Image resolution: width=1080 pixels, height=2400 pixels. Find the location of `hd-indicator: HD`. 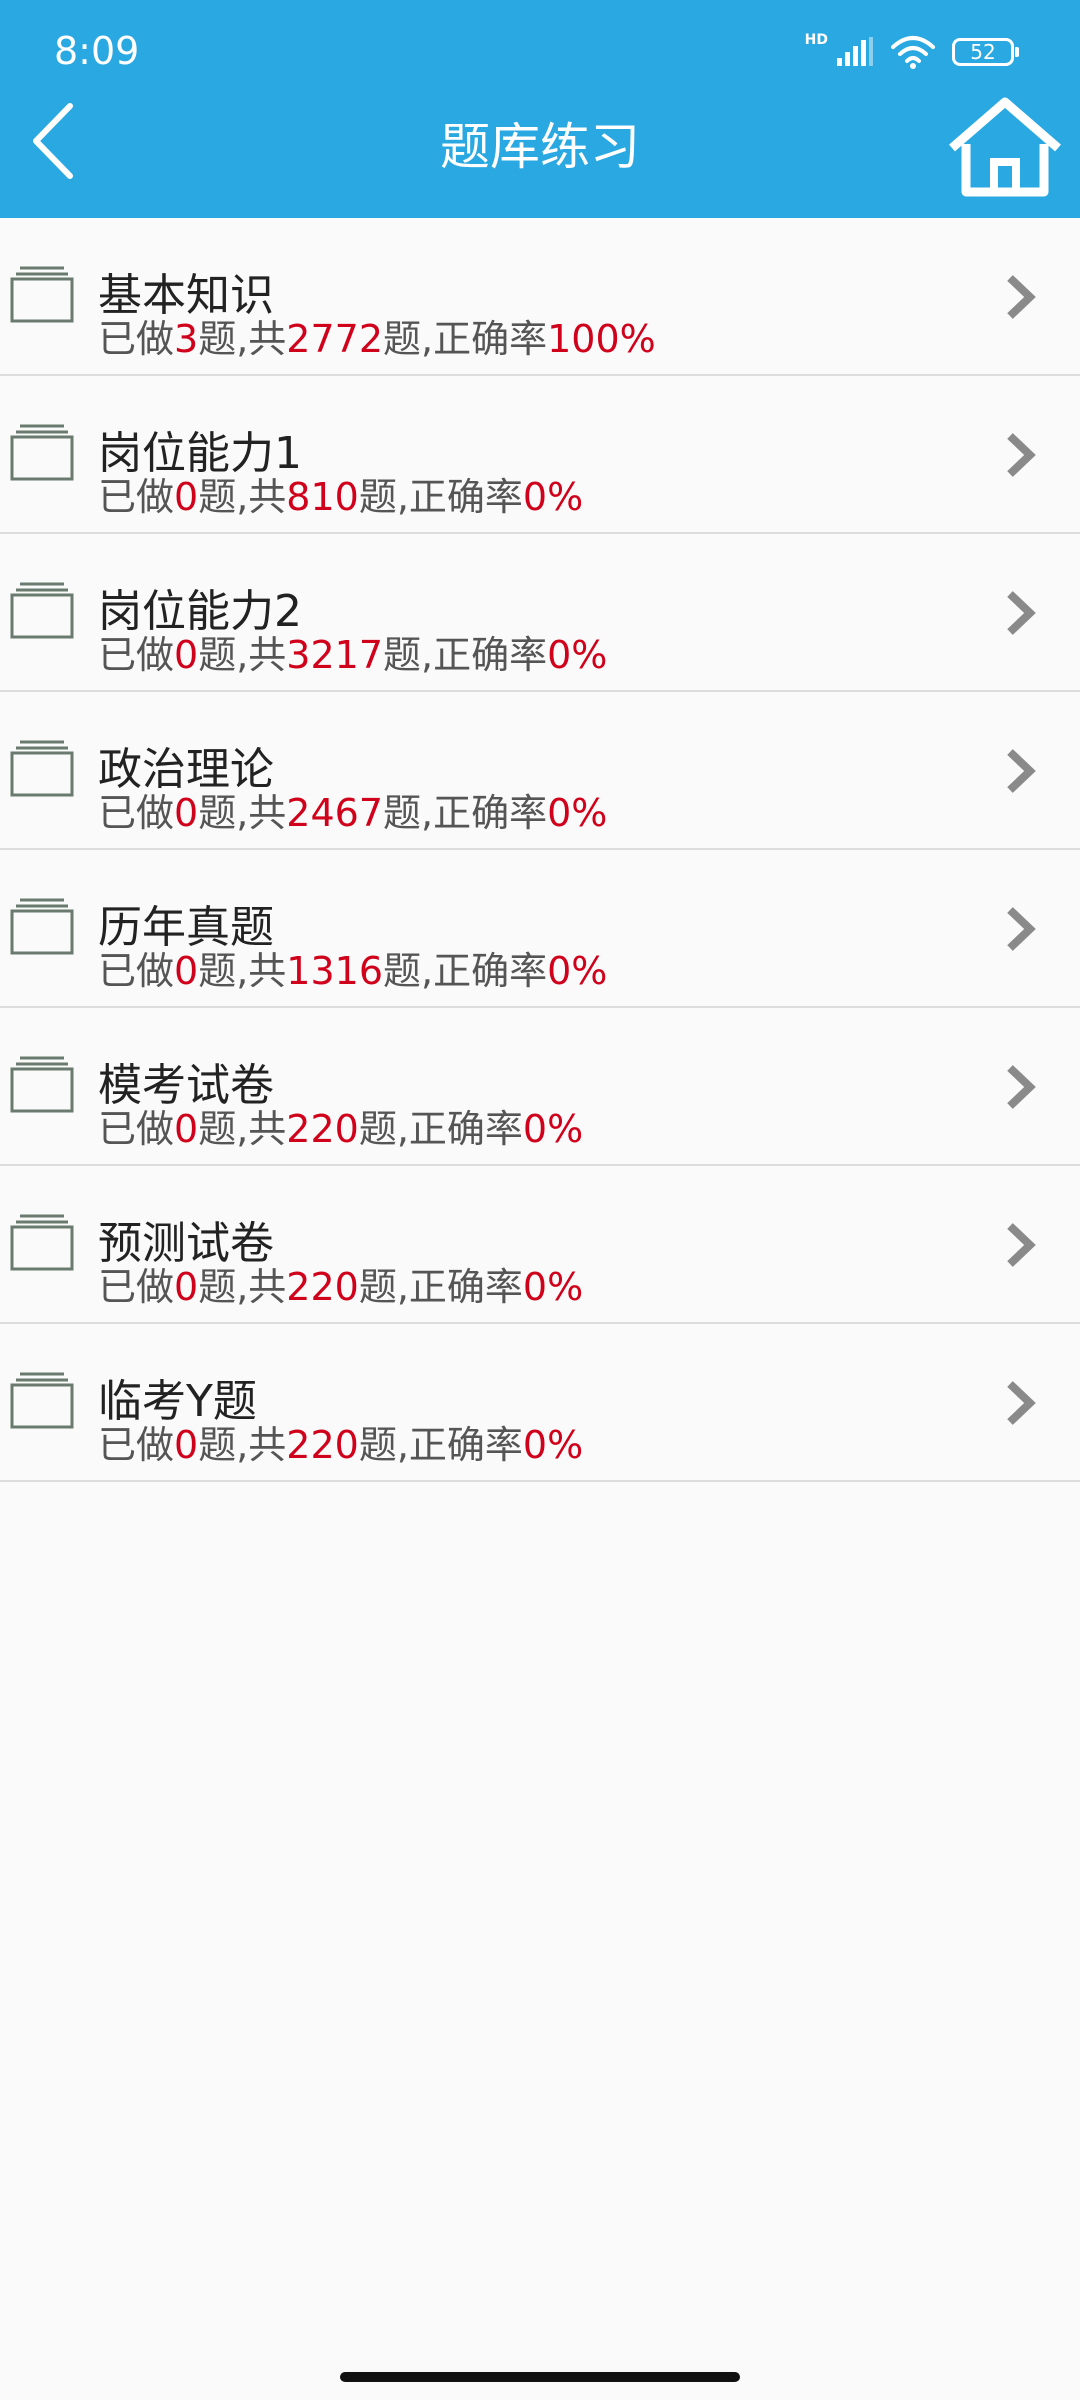

hd-indicator: HD is located at coordinates (816, 40).